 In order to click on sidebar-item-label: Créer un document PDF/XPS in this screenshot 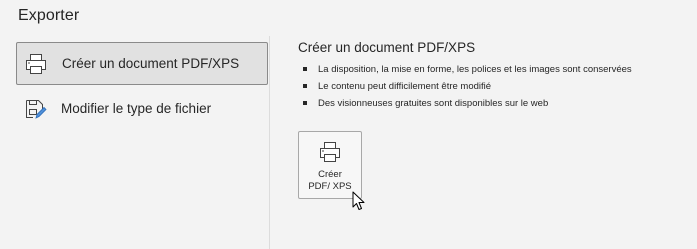, I will do `click(151, 63)`.